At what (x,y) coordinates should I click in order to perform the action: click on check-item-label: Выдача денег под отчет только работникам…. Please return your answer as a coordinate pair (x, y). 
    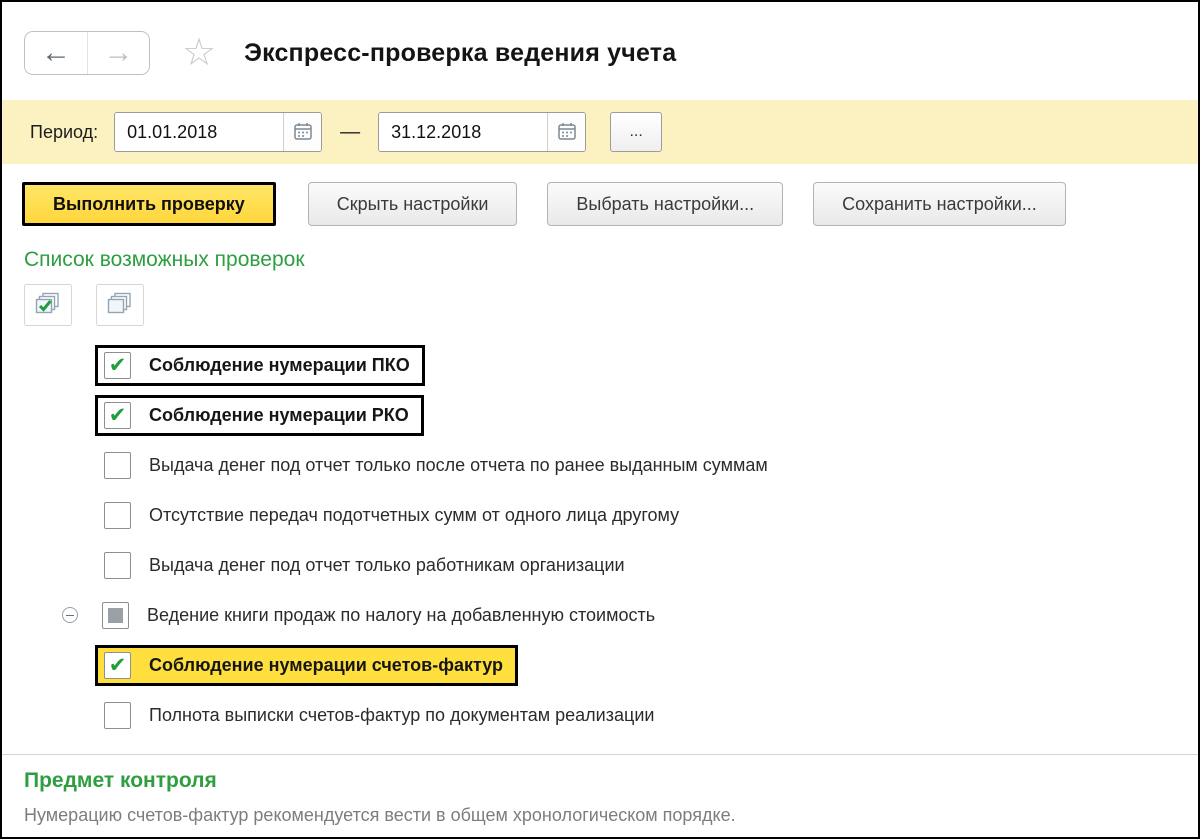
    Looking at the image, I should click on (387, 564).